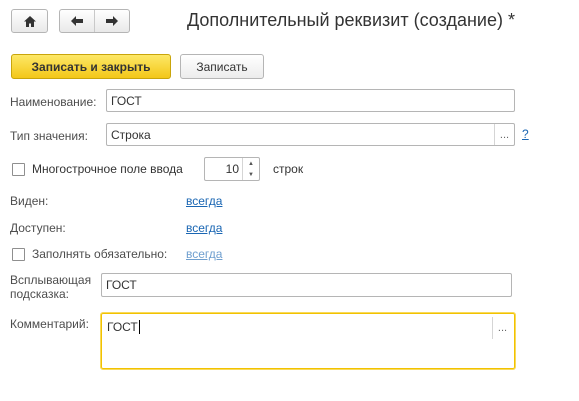  What do you see at coordinates (204, 201) in the screenshot?
I see `visible-link: всегда` at bounding box center [204, 201].